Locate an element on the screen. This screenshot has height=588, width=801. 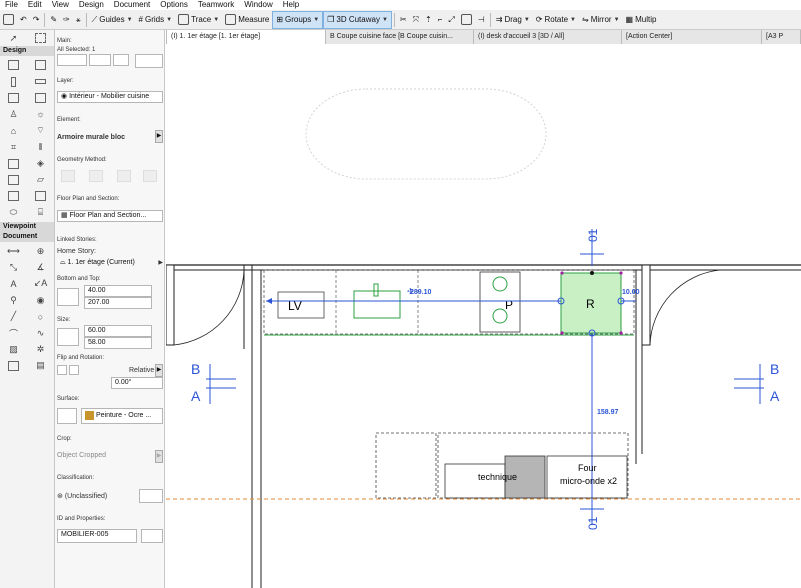
menu-document: Document is located at coordinates (132, 5).